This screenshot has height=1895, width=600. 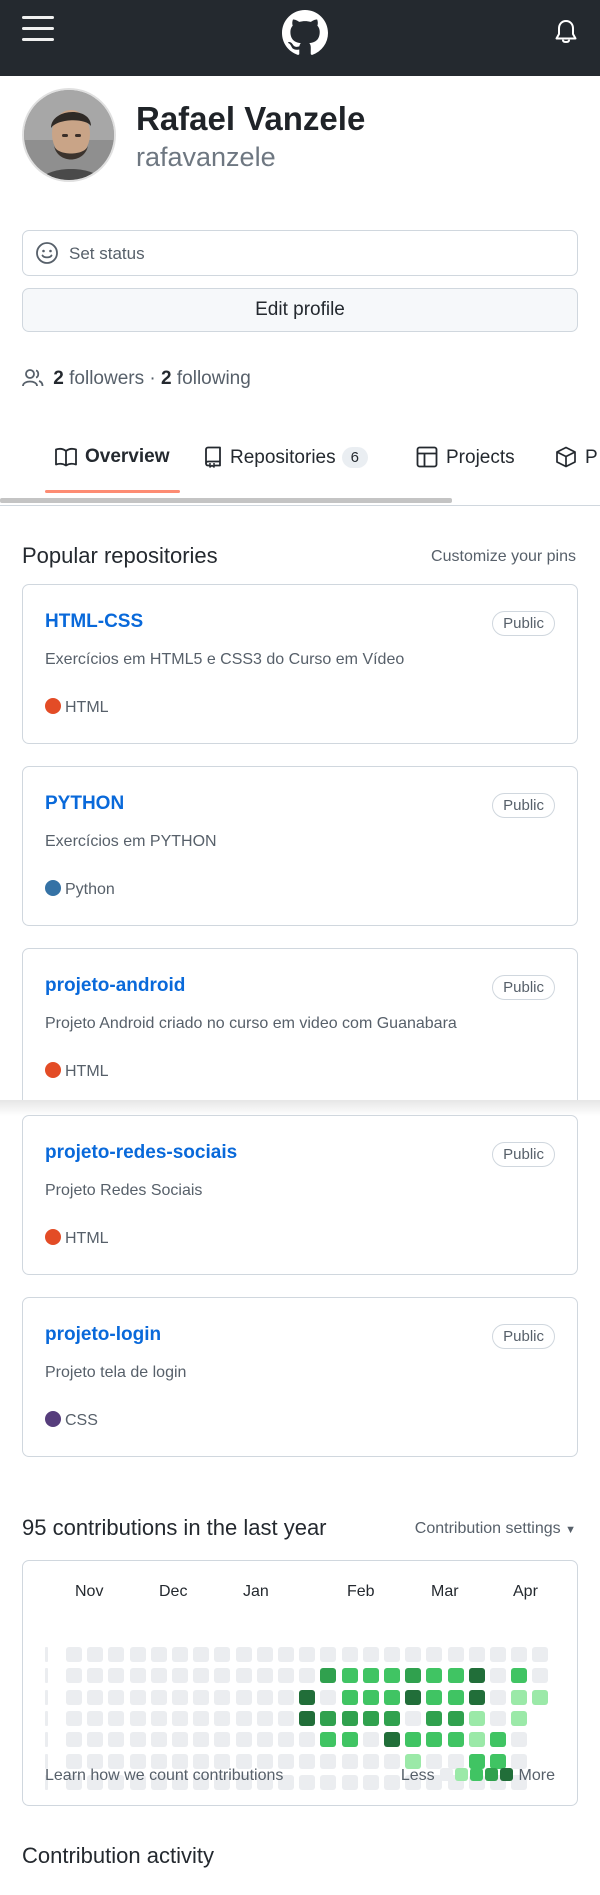 I want to click on edit-profile-button: Edit profile, so click(x=300, y=310).